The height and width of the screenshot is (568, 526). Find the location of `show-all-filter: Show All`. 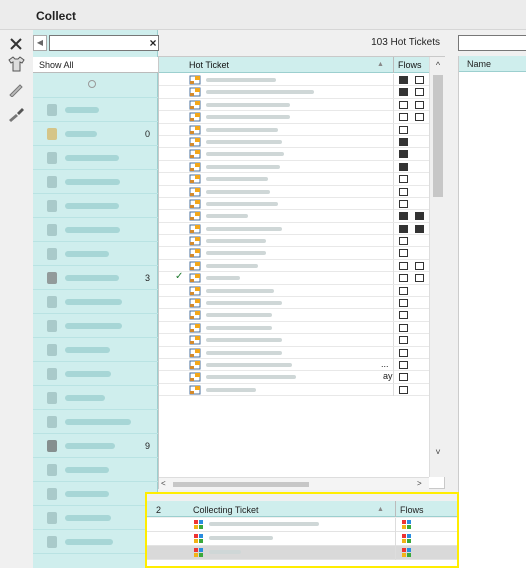

show-all-filter: Show All is located at coordinates (95, 65).